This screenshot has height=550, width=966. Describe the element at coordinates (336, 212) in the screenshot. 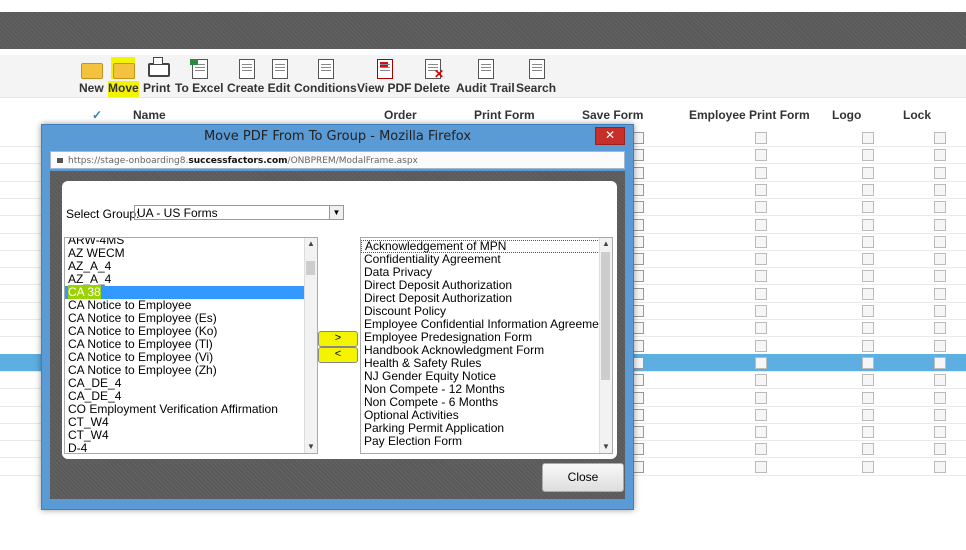

I see `chevron-down-icon: ▼` at that location.